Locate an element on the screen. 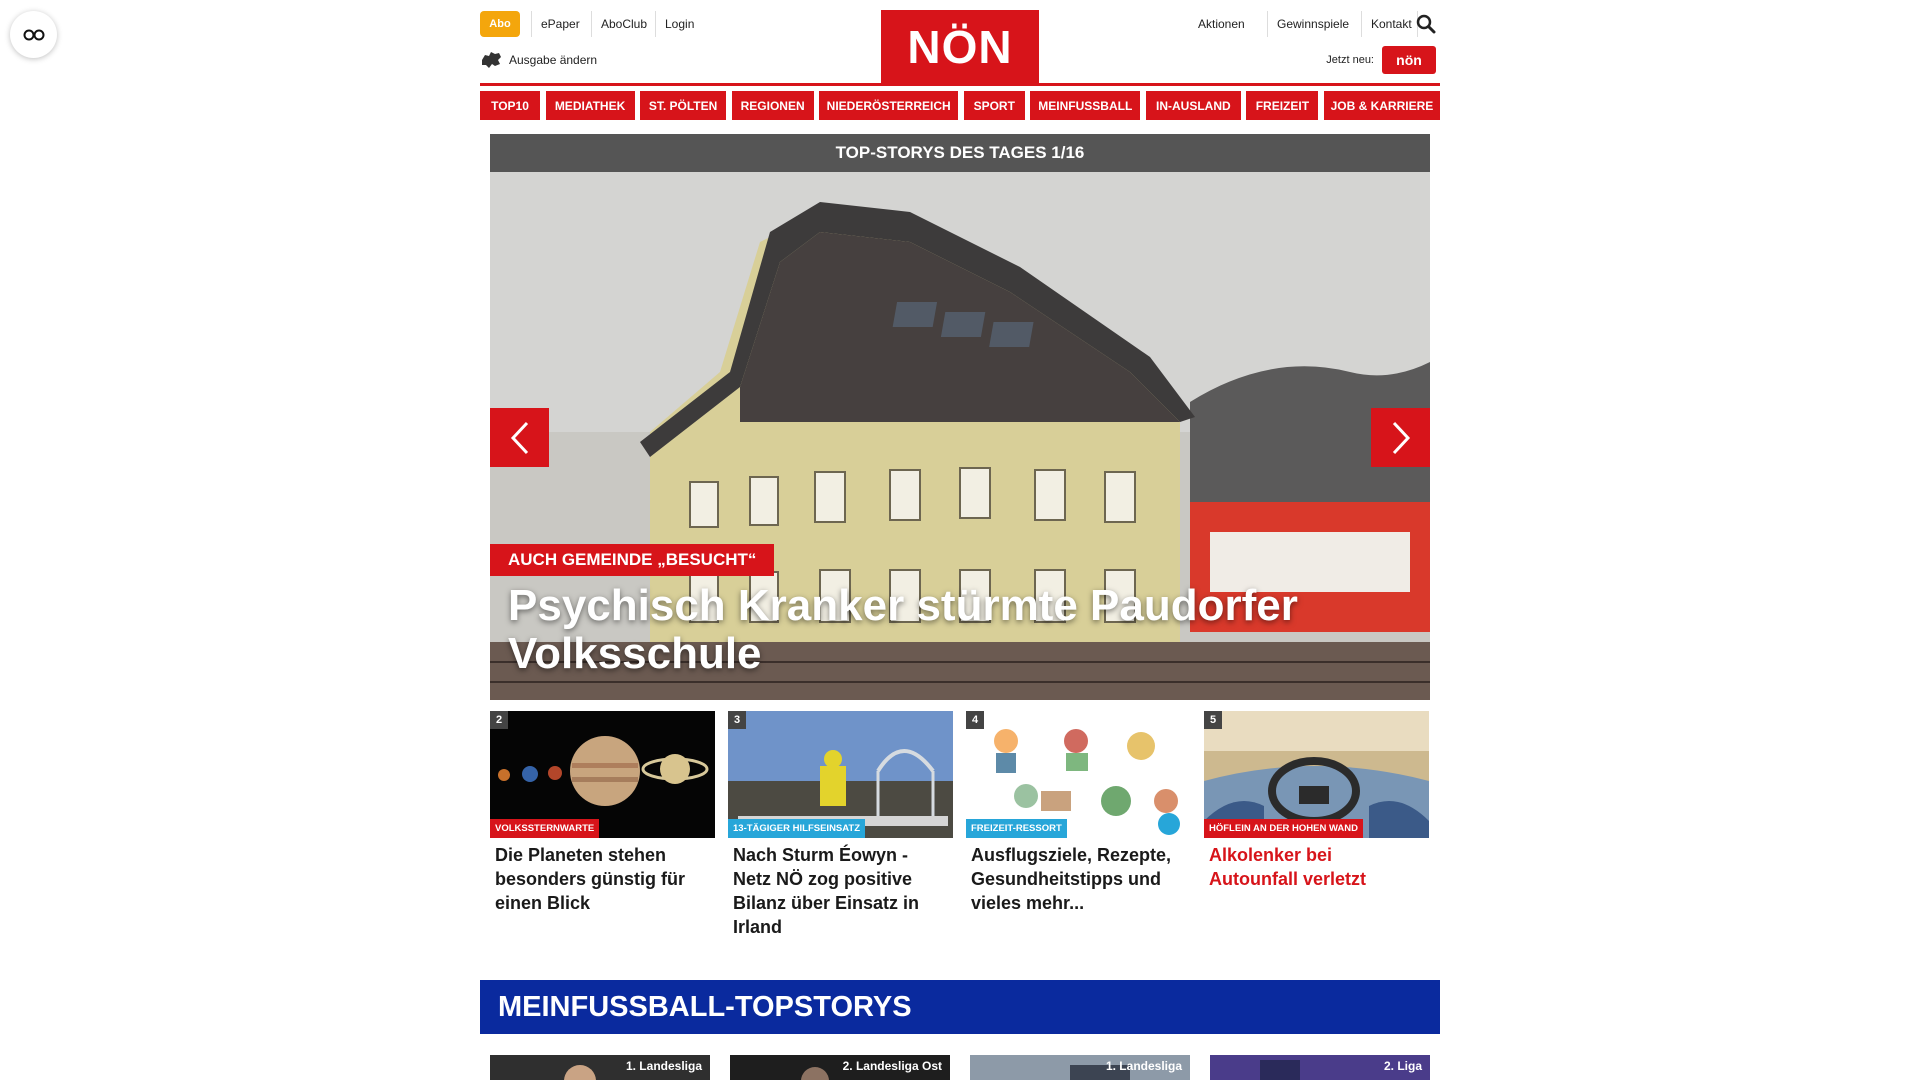 The width and height of the screenshot is (1920, 1080). epaper-link: ePaper is located at coordinates (560, 24).